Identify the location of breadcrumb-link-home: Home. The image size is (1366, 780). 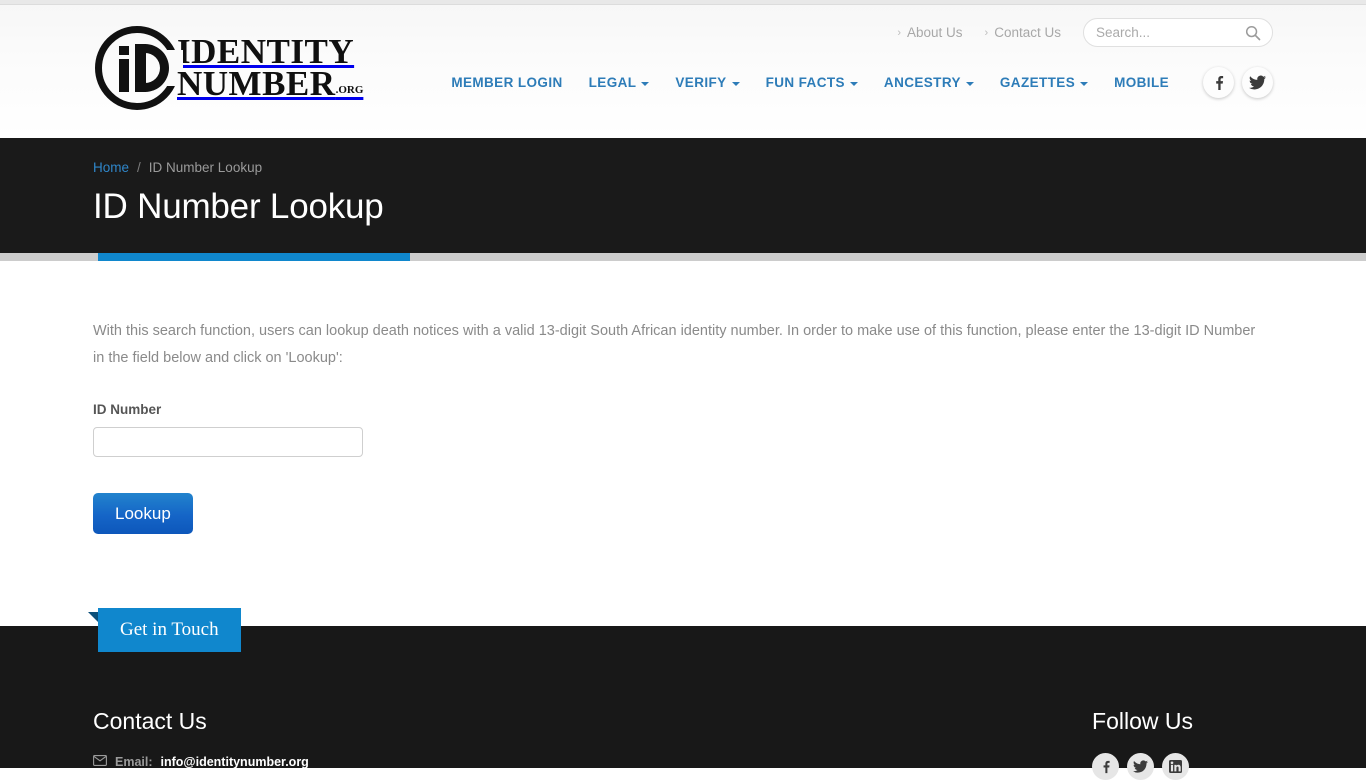
(111, 167).